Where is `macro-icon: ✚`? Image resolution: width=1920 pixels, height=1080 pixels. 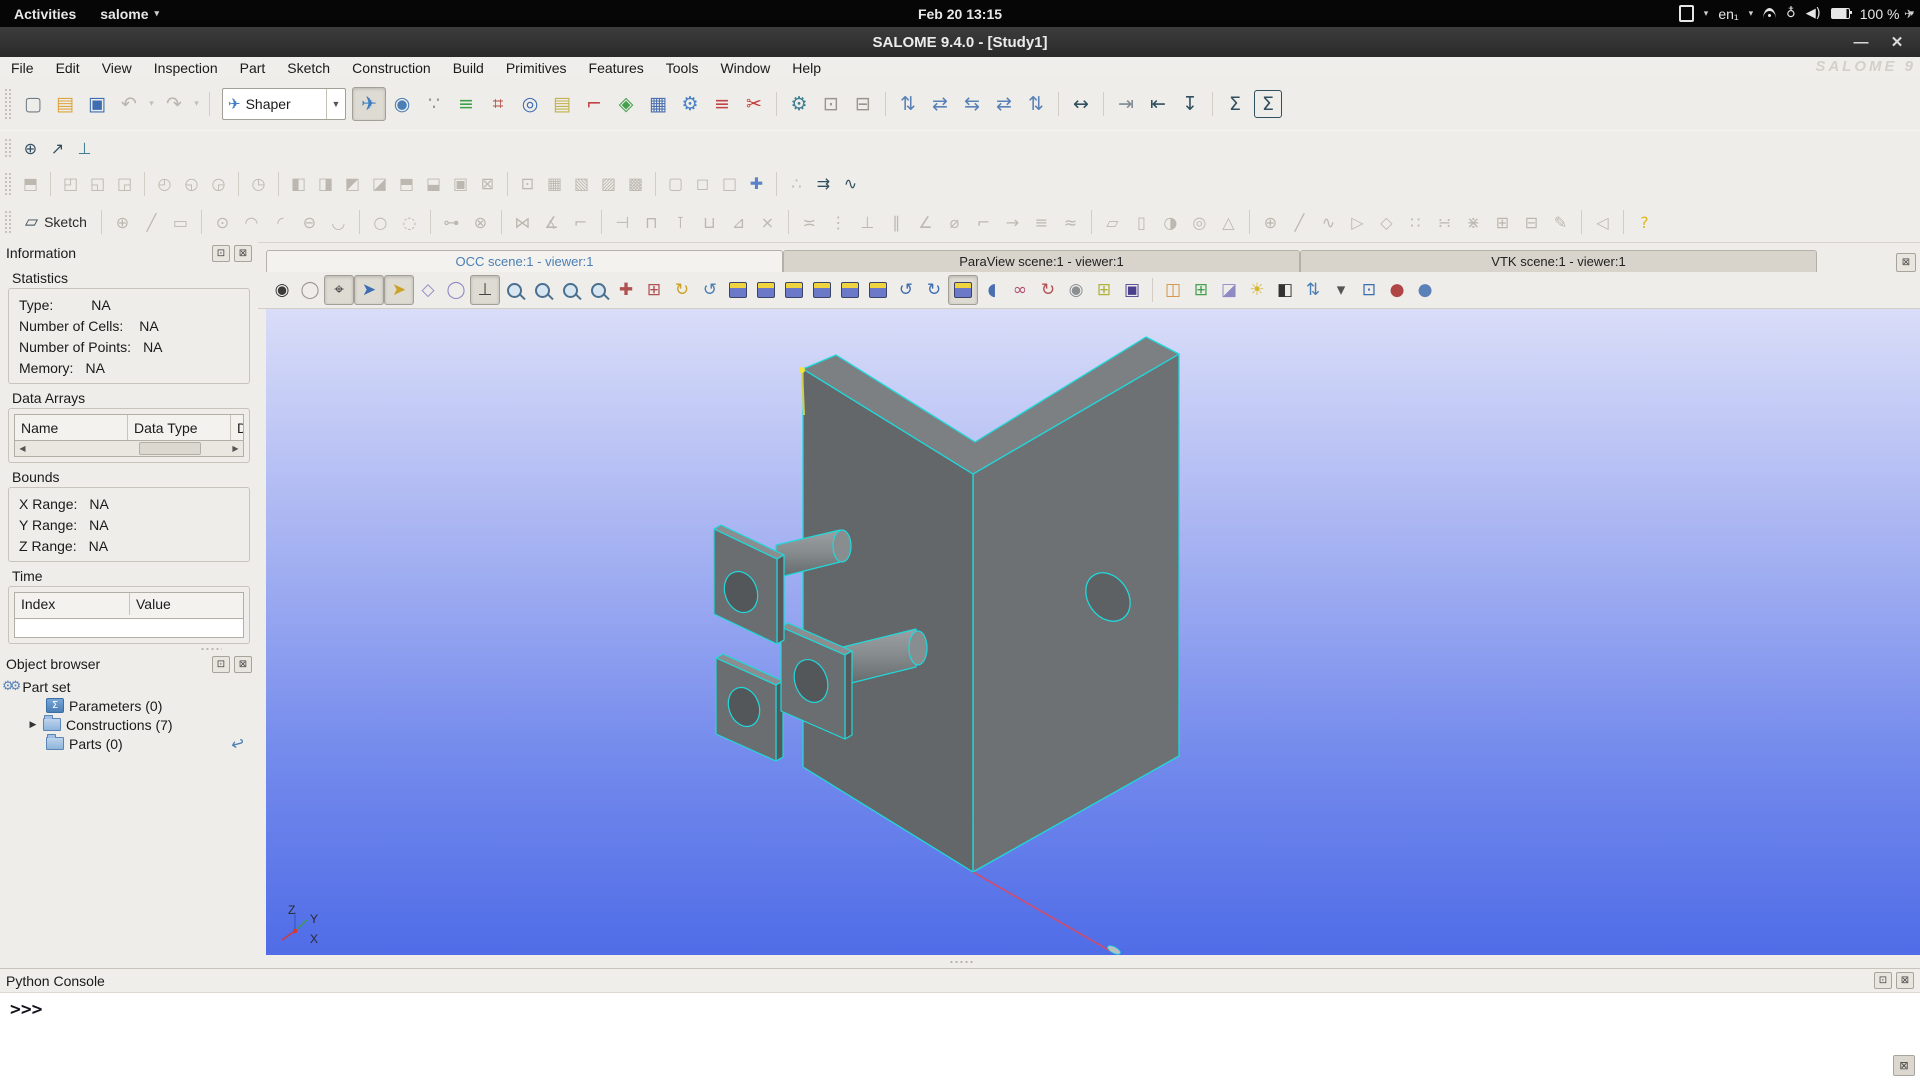 macro-icon: ✚ is located at coordinates (756, 183).